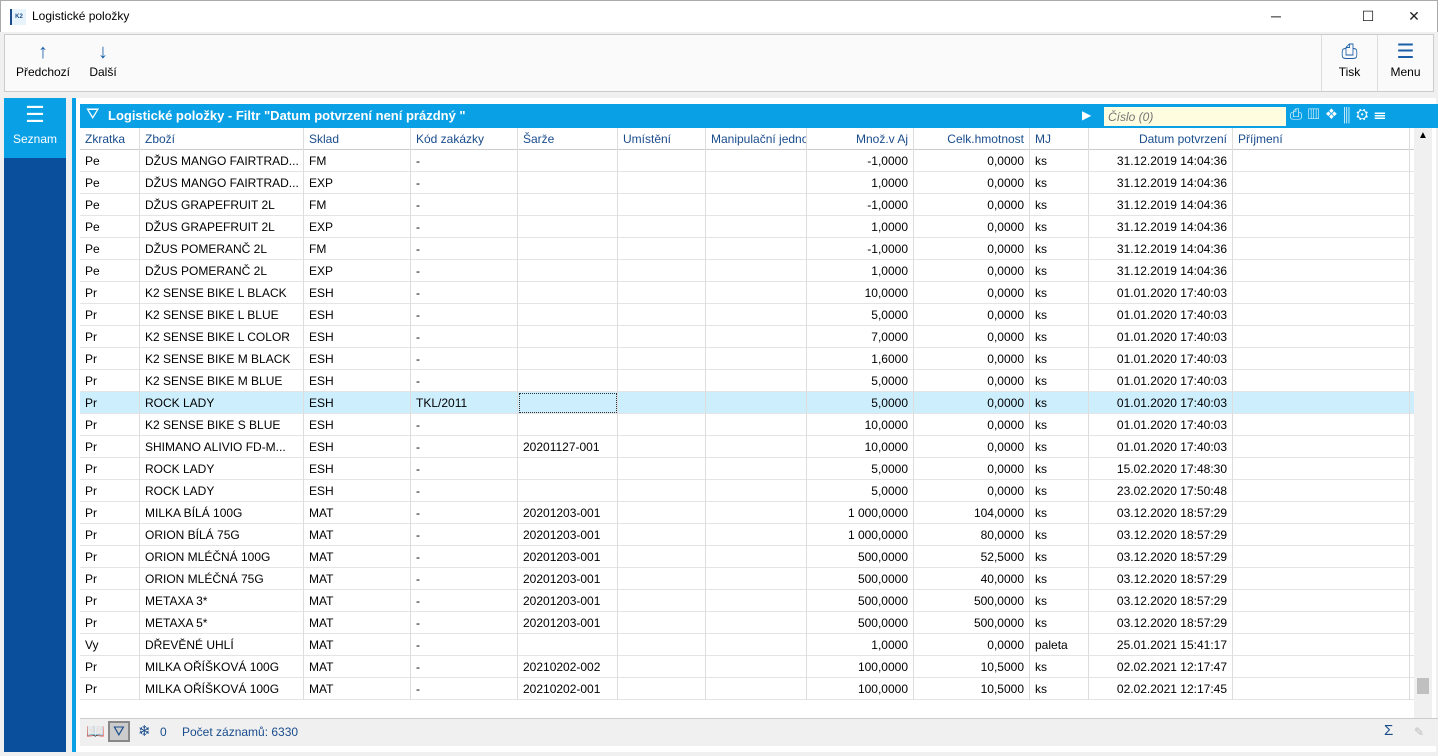  What do you see at coordinates (860, 623) in the screenshot?
I see `table-cell: 500,0000` at bounding box center [860, 623].